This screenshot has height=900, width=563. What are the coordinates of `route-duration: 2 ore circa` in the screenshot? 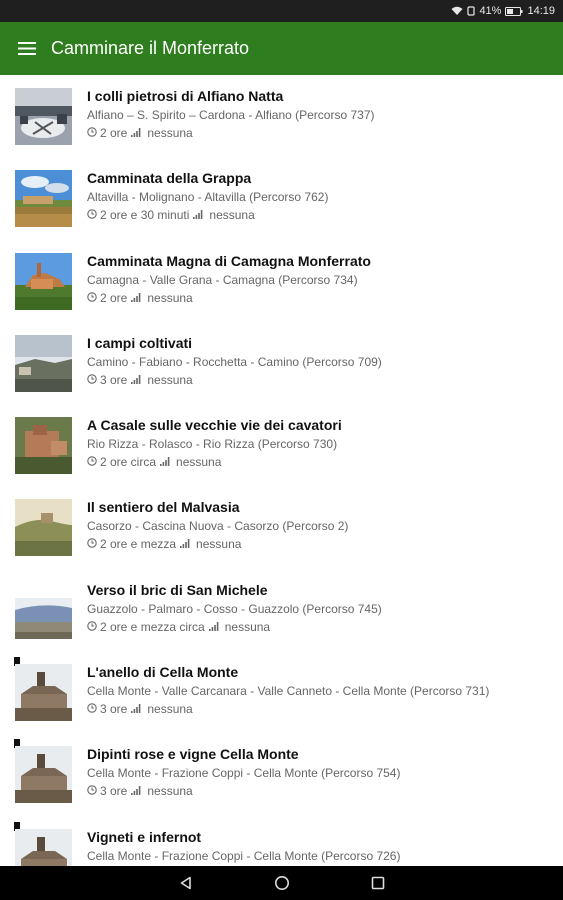 It's located at (128, 462).